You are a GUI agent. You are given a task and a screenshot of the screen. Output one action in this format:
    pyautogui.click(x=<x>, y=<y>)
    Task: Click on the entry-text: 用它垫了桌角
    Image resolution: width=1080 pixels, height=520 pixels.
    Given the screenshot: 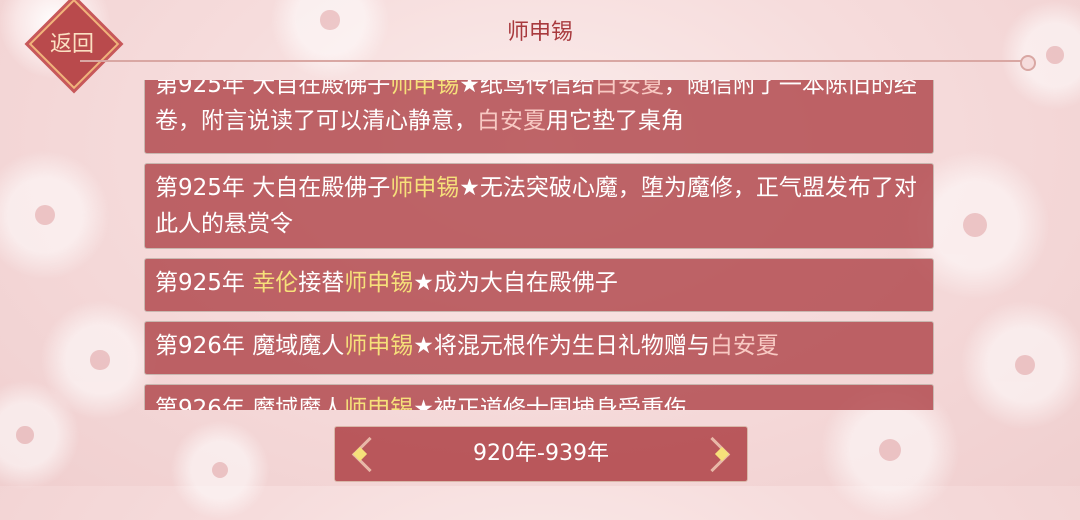 What is the action you would take?
    pyautogui.click(x=615, y=121)
    